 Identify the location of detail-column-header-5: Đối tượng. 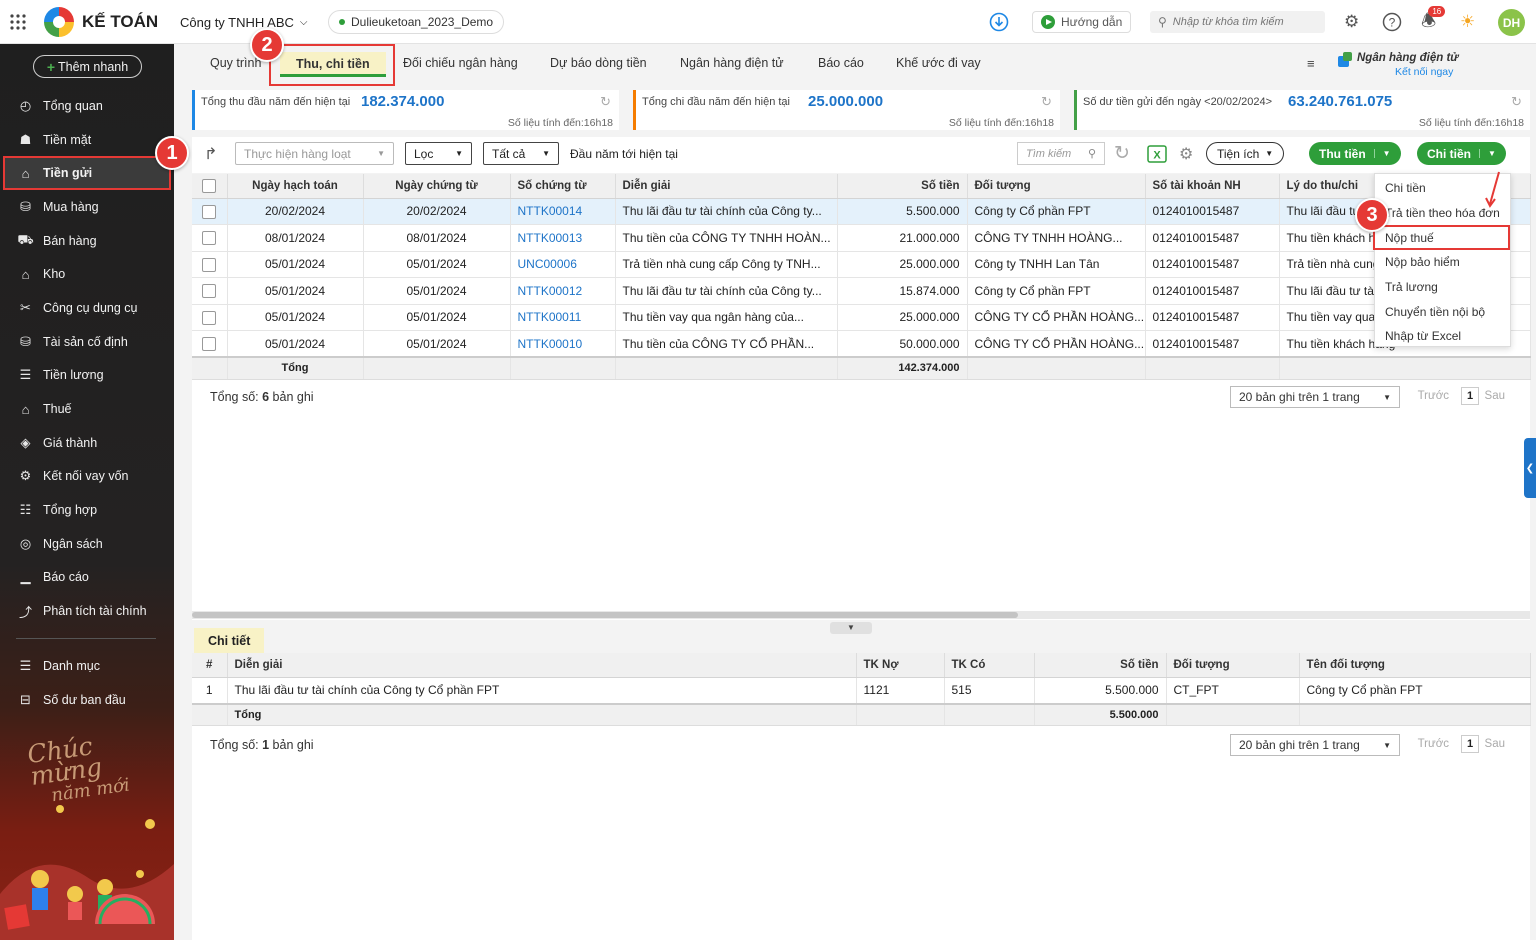
(1233, 665).